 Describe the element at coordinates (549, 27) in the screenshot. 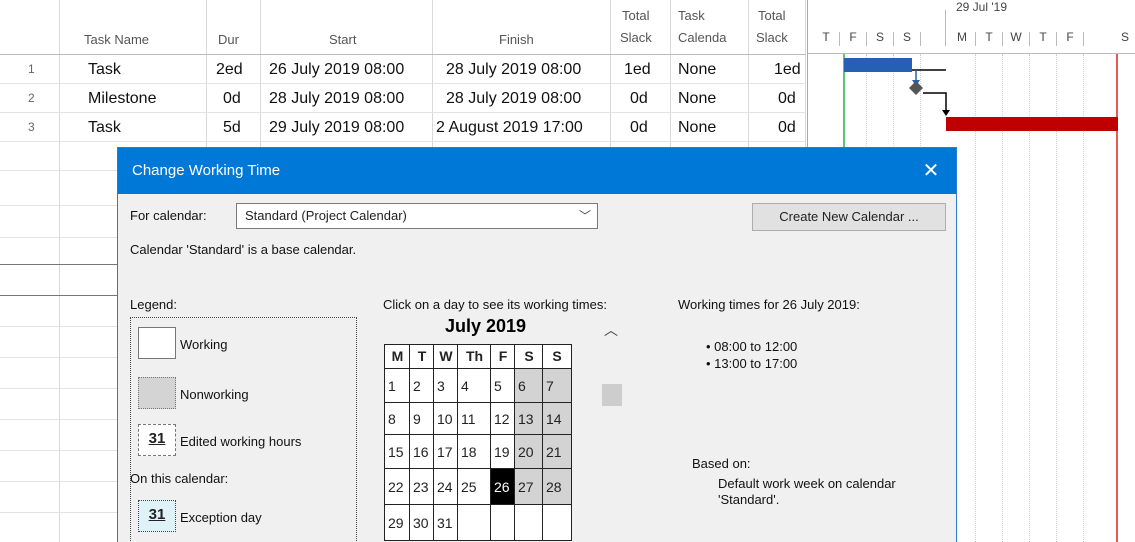

I see `header-finish: Finish` at that location.